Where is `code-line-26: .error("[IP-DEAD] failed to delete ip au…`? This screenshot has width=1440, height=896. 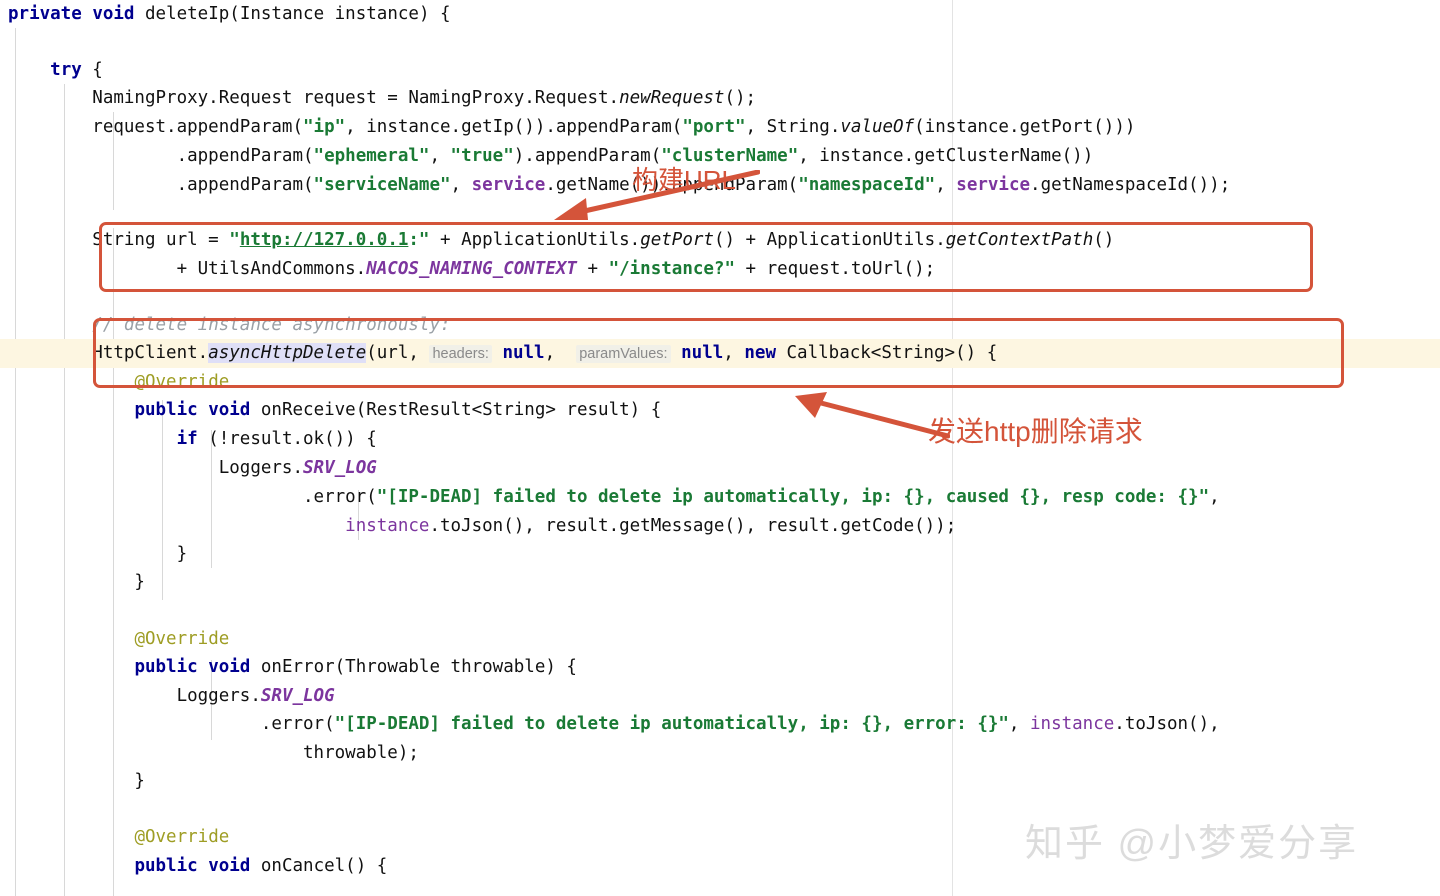 code-line-26: .error("[IP-DEAD] failed to delete ip au… is located at coordinates (720, 724).